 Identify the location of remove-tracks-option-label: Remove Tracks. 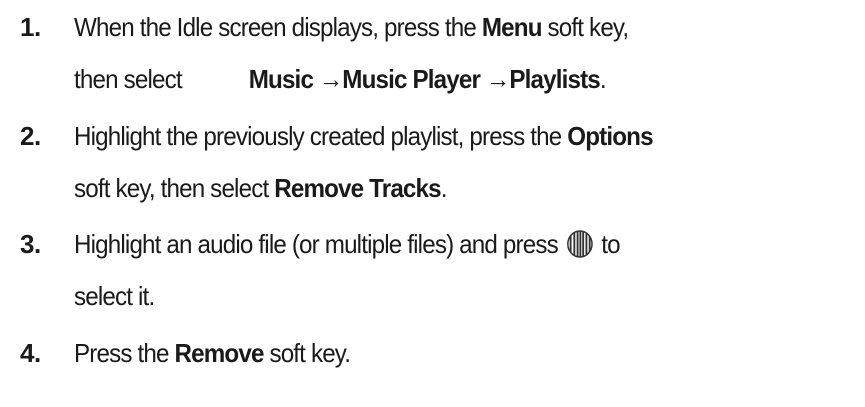
(357, 188).